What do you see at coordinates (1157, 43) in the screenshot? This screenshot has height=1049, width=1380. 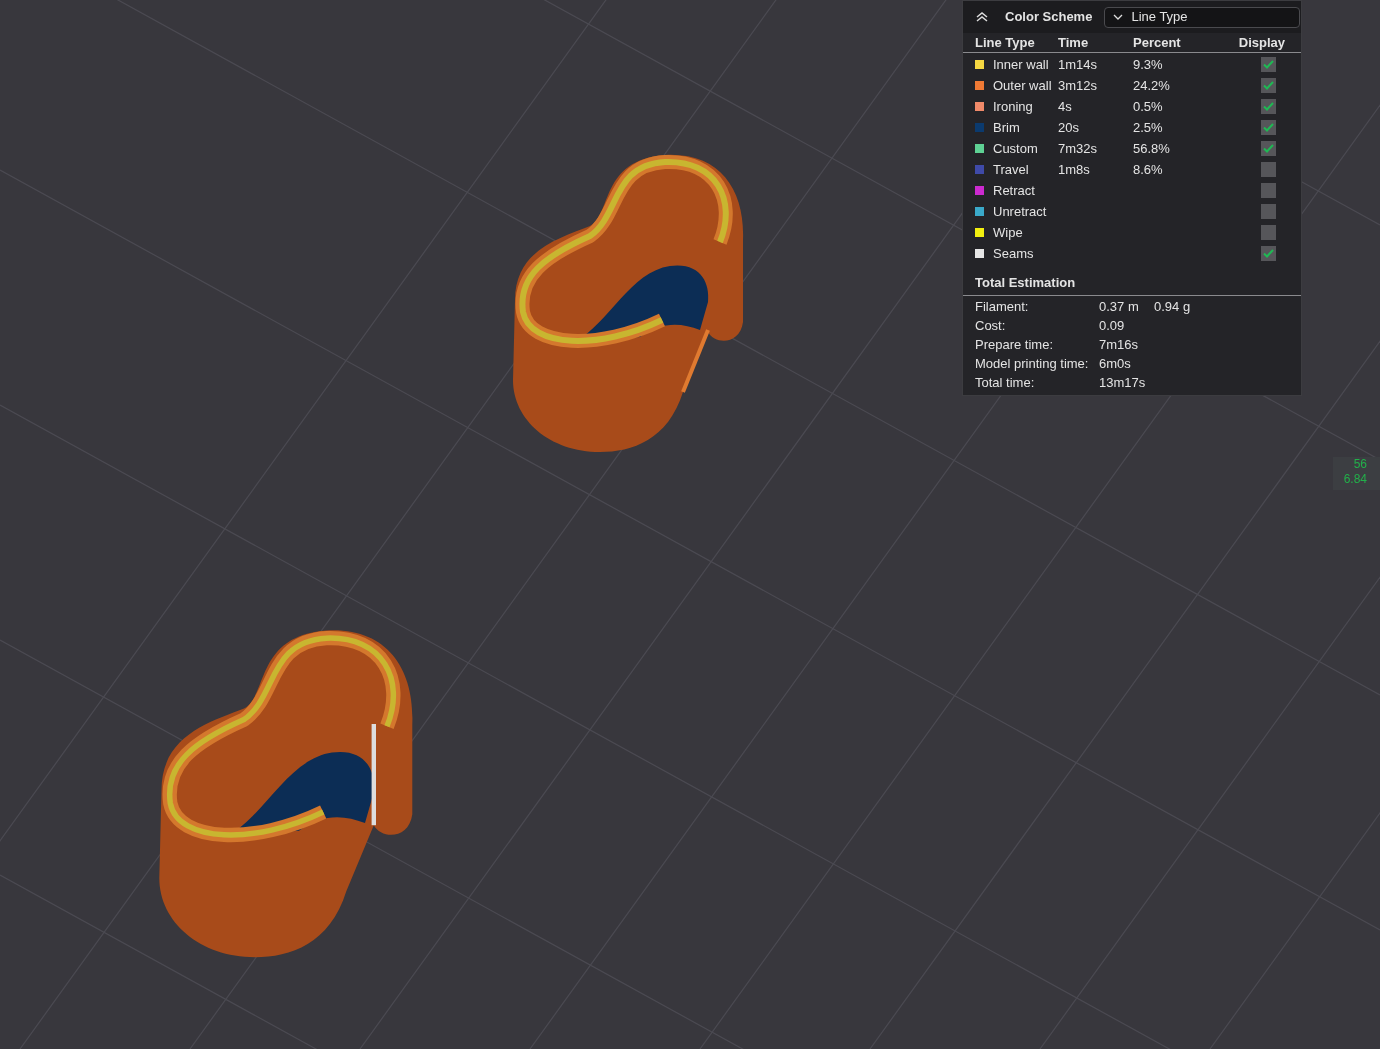 I see `column-header: Percent` at bounding box center [1157, 43].